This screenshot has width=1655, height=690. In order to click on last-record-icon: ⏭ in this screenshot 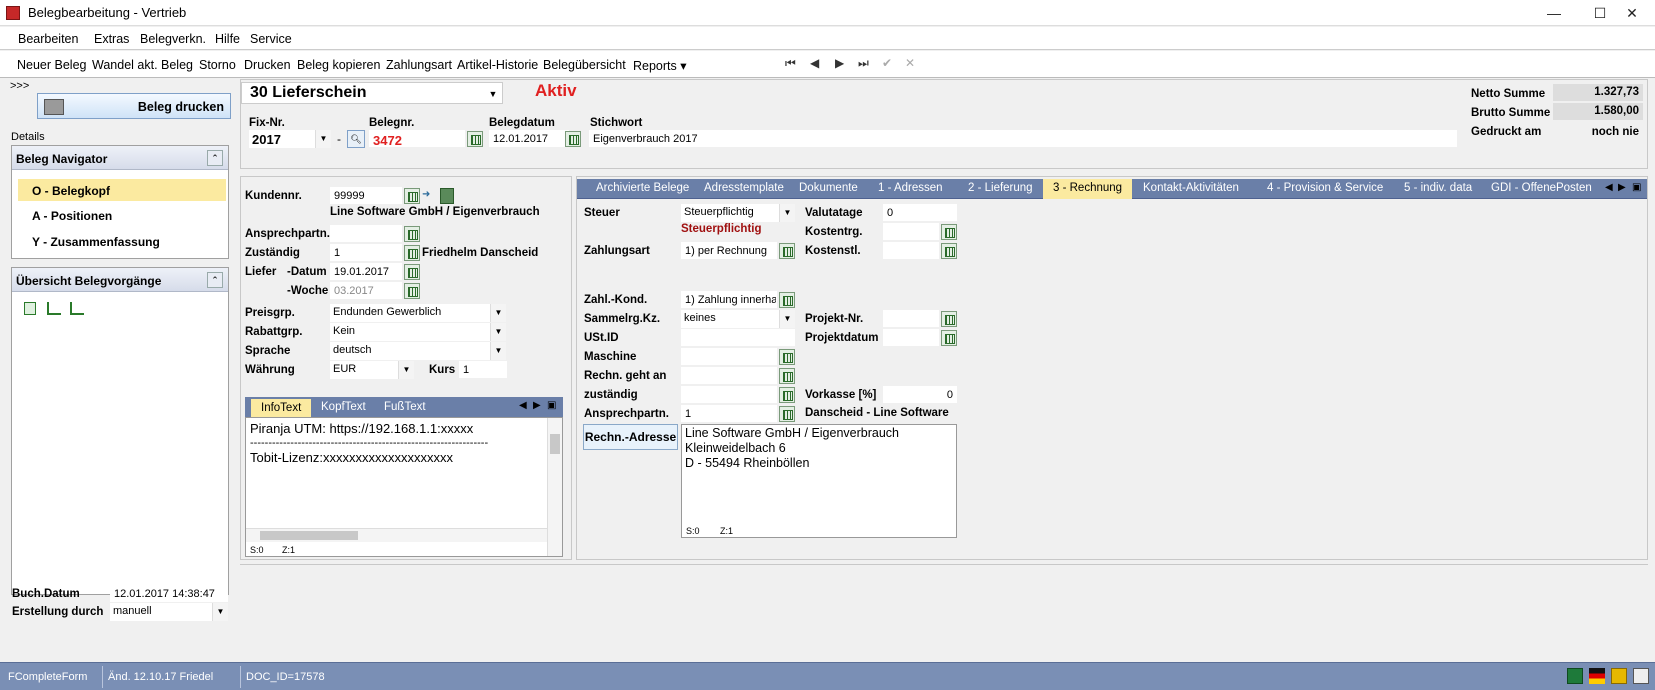, I will do `click(863, 63)`.